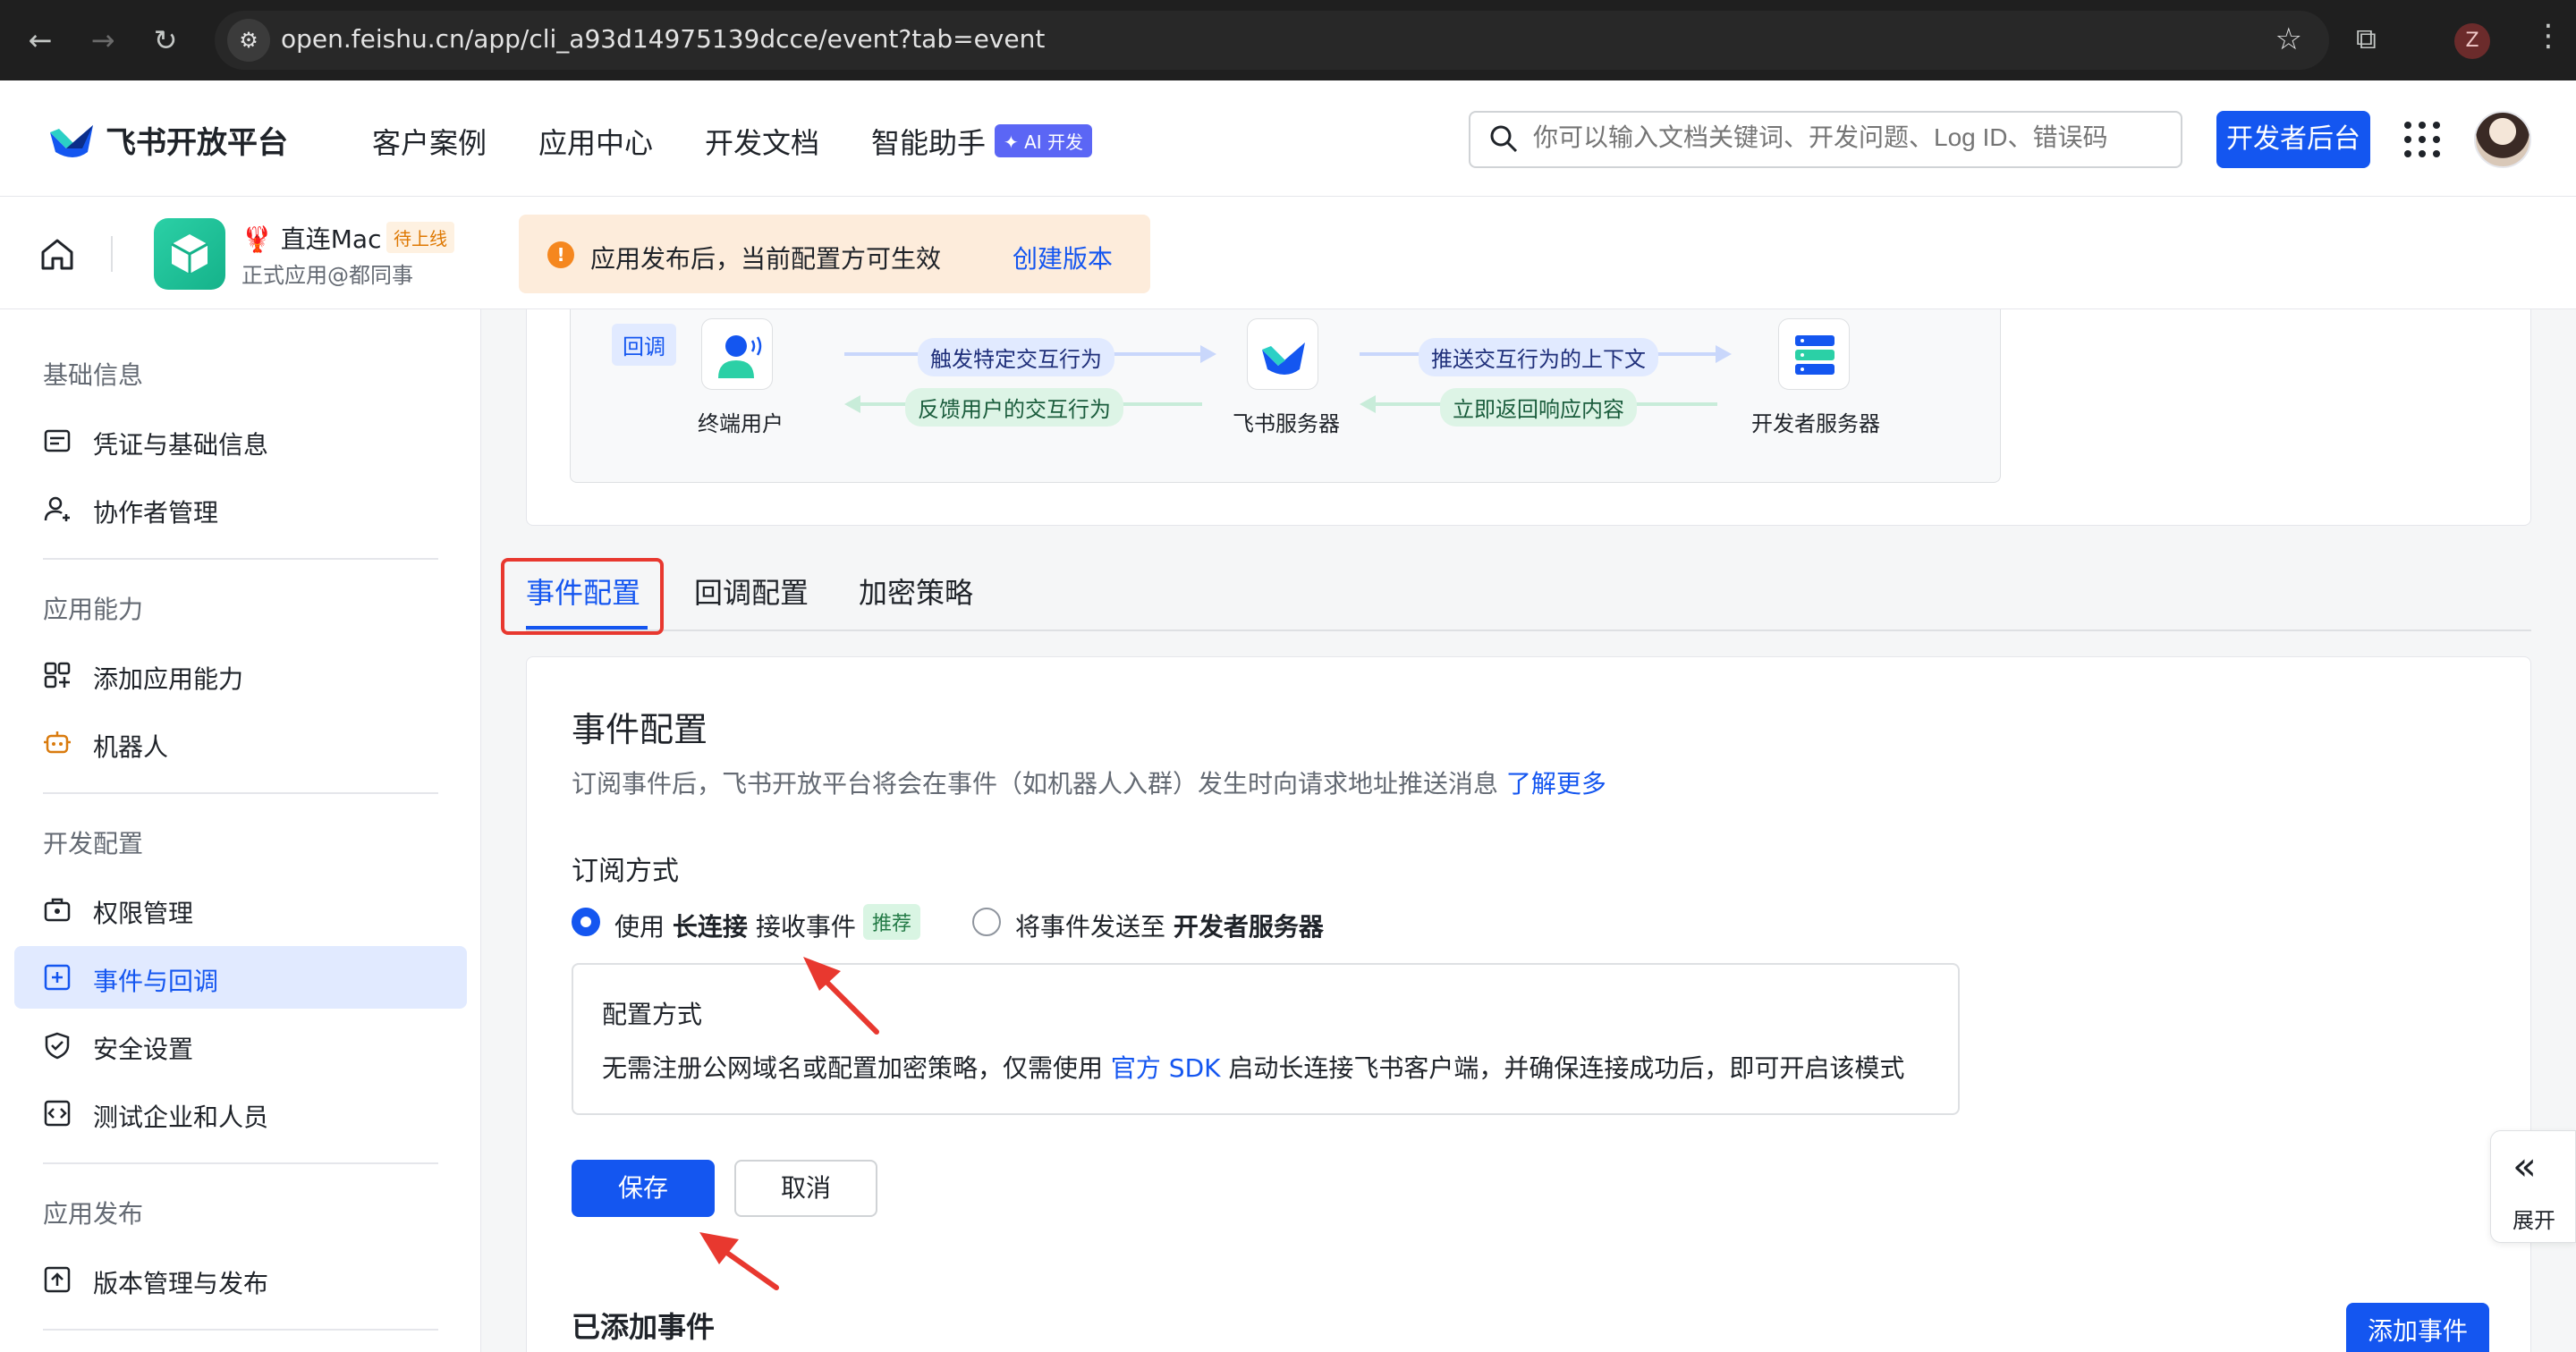 The image size is (2576, 1352). Describe the element at coordinates (644, 1327) in the screenshot. I see `added-events-title: 已添加事件` at that location.